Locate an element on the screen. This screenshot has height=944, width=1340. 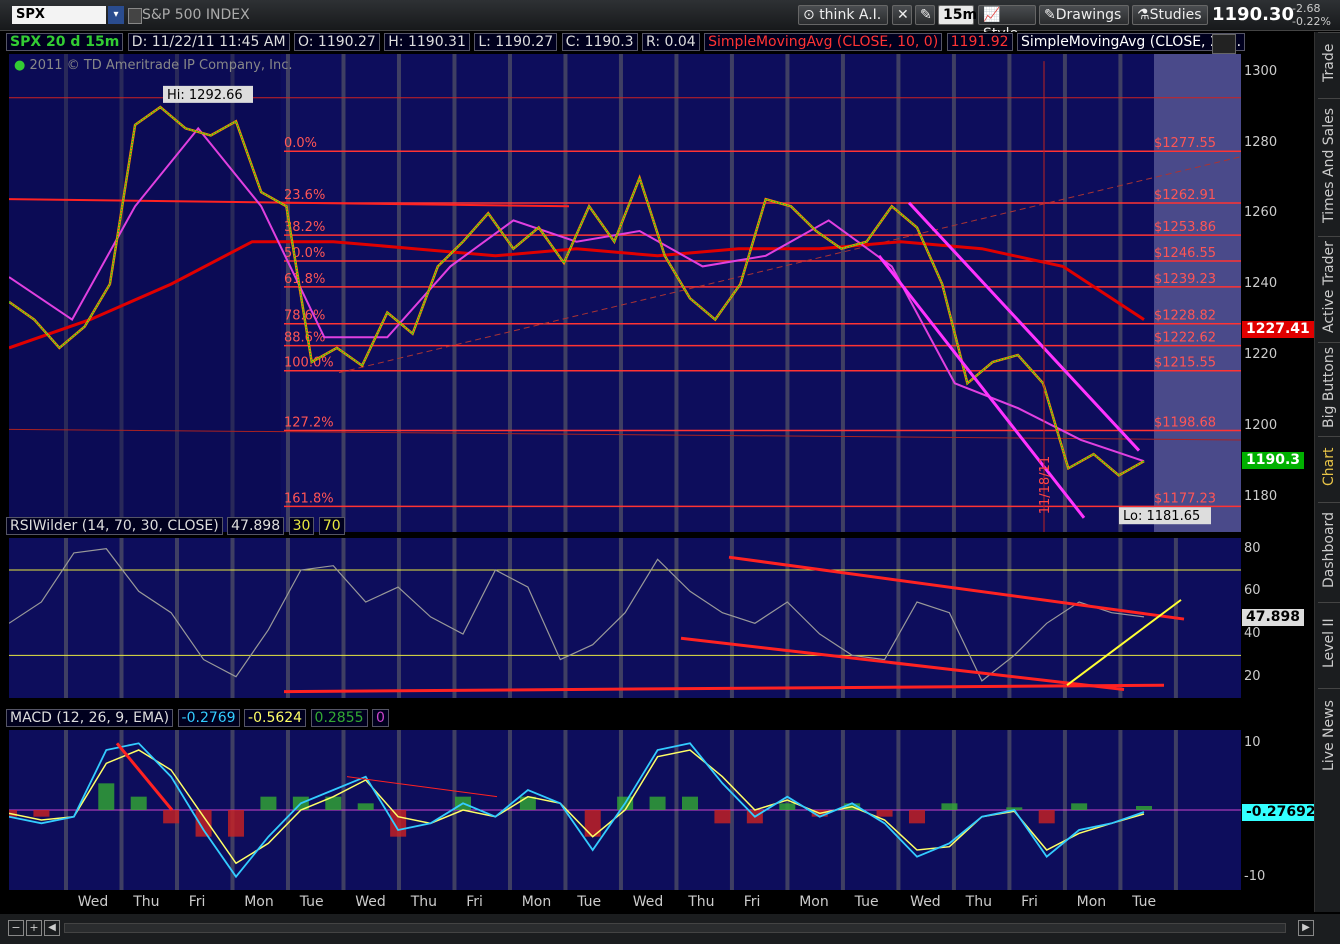
studies-button: ⚗Studies is located at coordinates (1170, 15).